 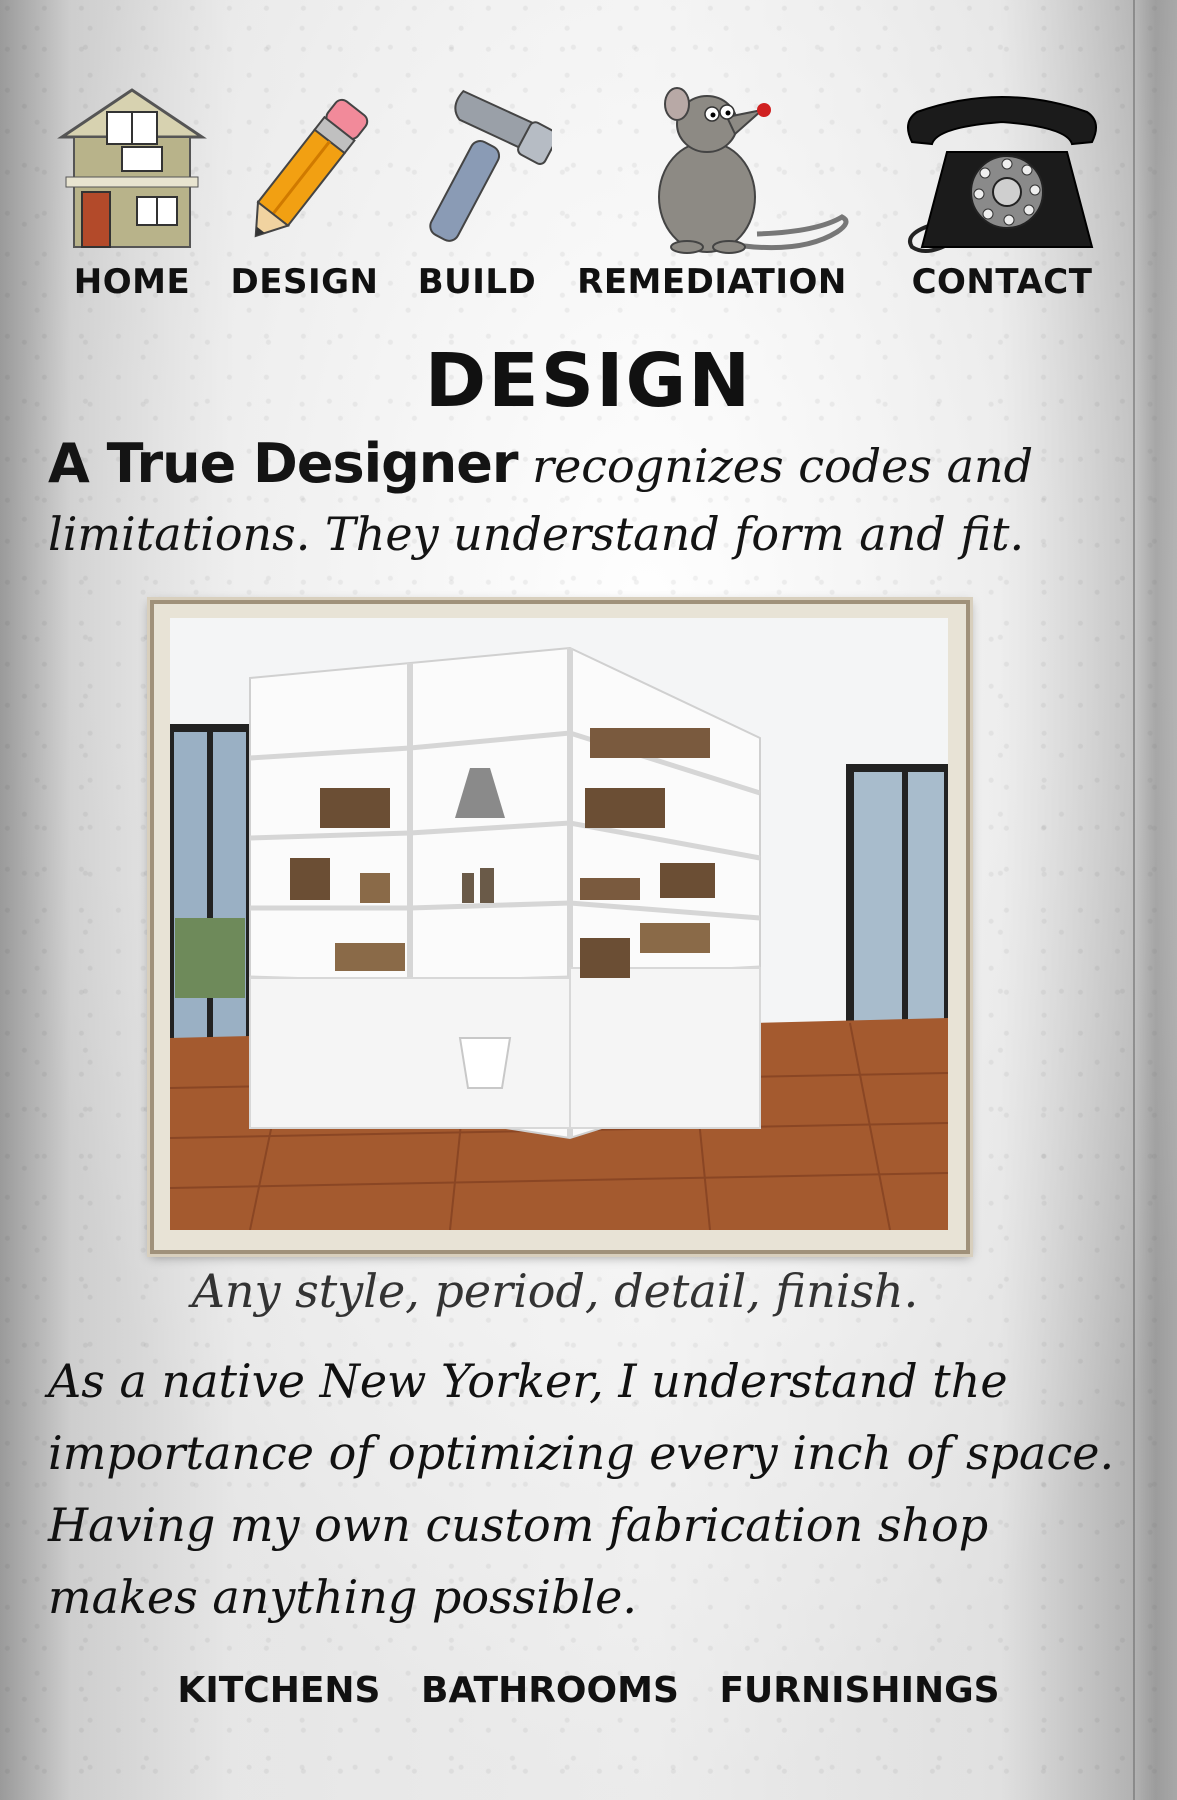 I want to click on hammer-icon, so click(x=490, y=165).